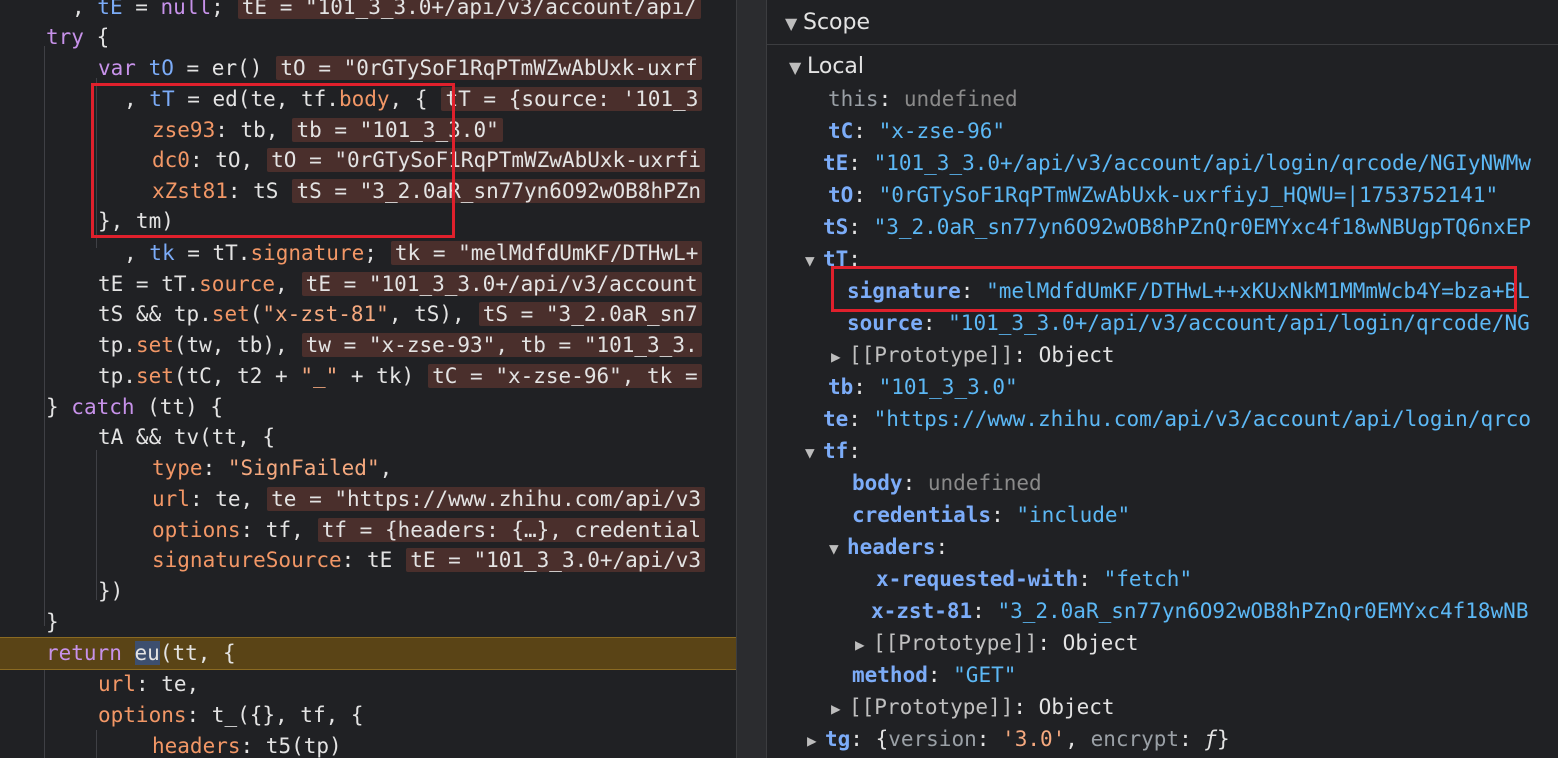  What do you see at coordinates (837, 22) in the screenshot?
I see `scope-title: Scope` at bounding box center [837, 22].